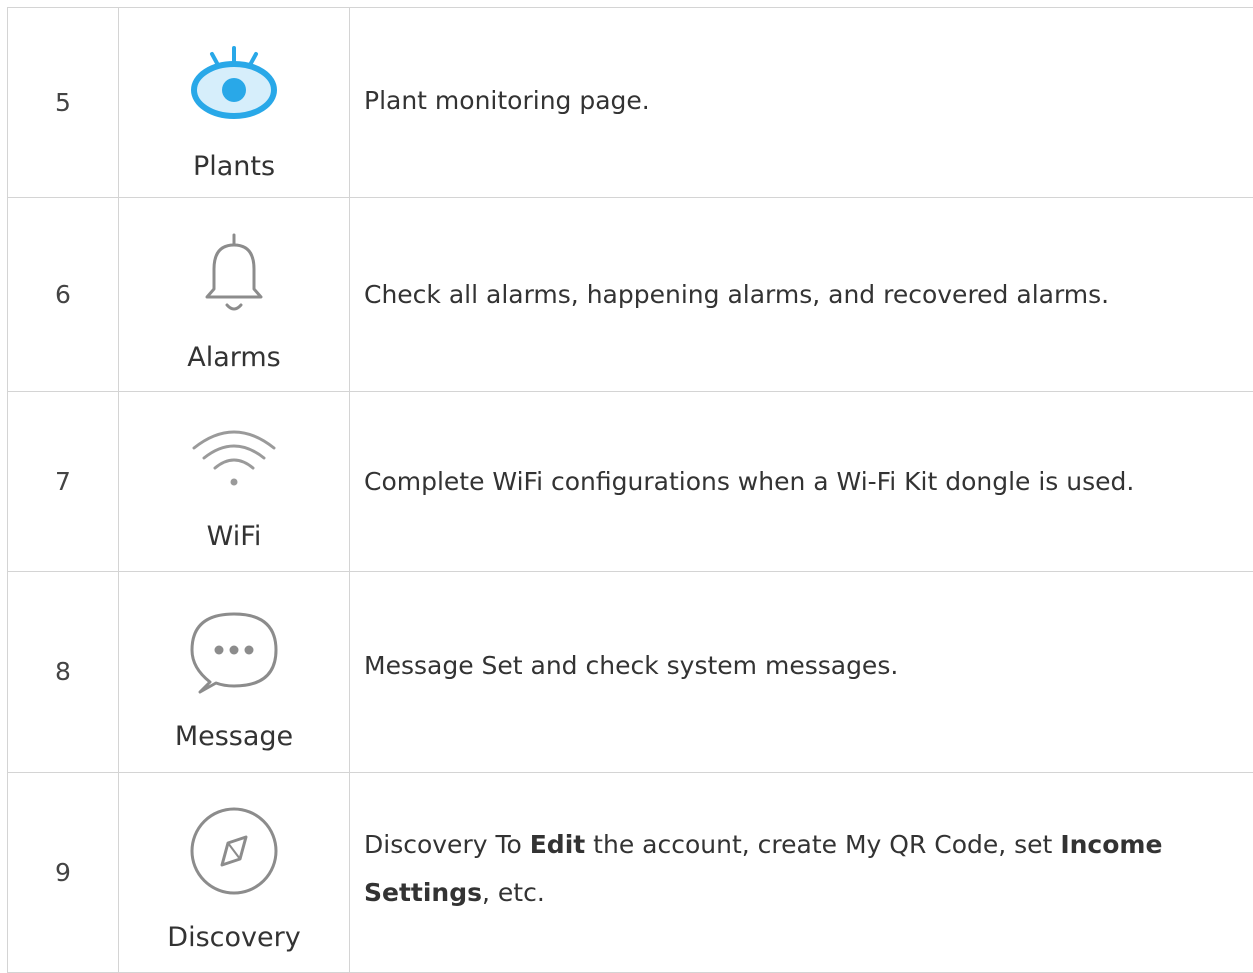  I want to click on description-text: Discovery To, so click(447, 844).